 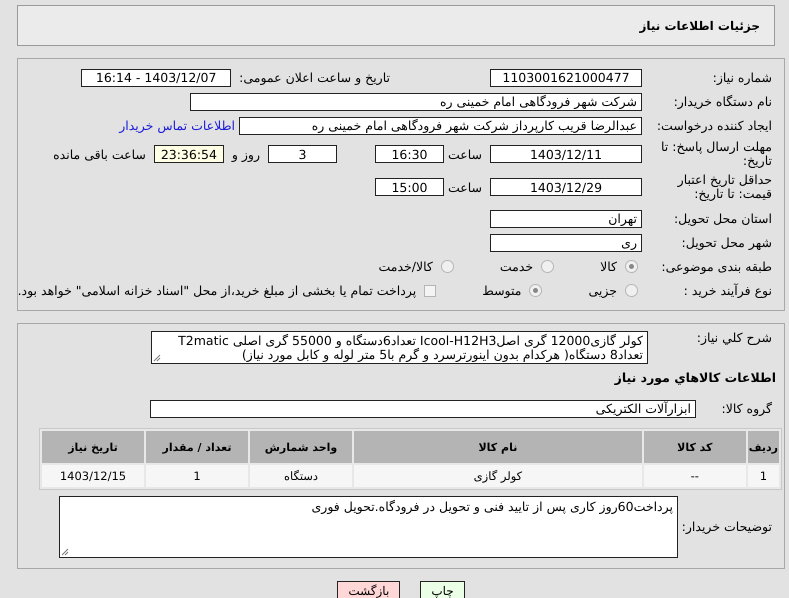 I want to click on requester-field: عبدالرضا قریب کارپرداز شرکت شهر فرودگاهی امام خمینی ره, so click(x=440, y=125).